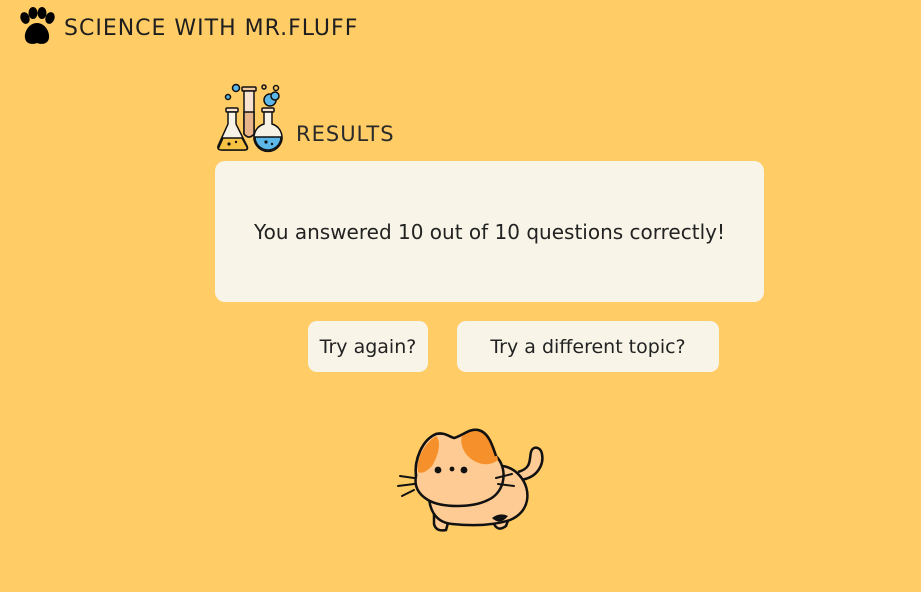 This screenshot has height=592, width=921. Describe the element at coordinates (250, 118) in the screenshot. I see `lab-flasks-icon` at that location.